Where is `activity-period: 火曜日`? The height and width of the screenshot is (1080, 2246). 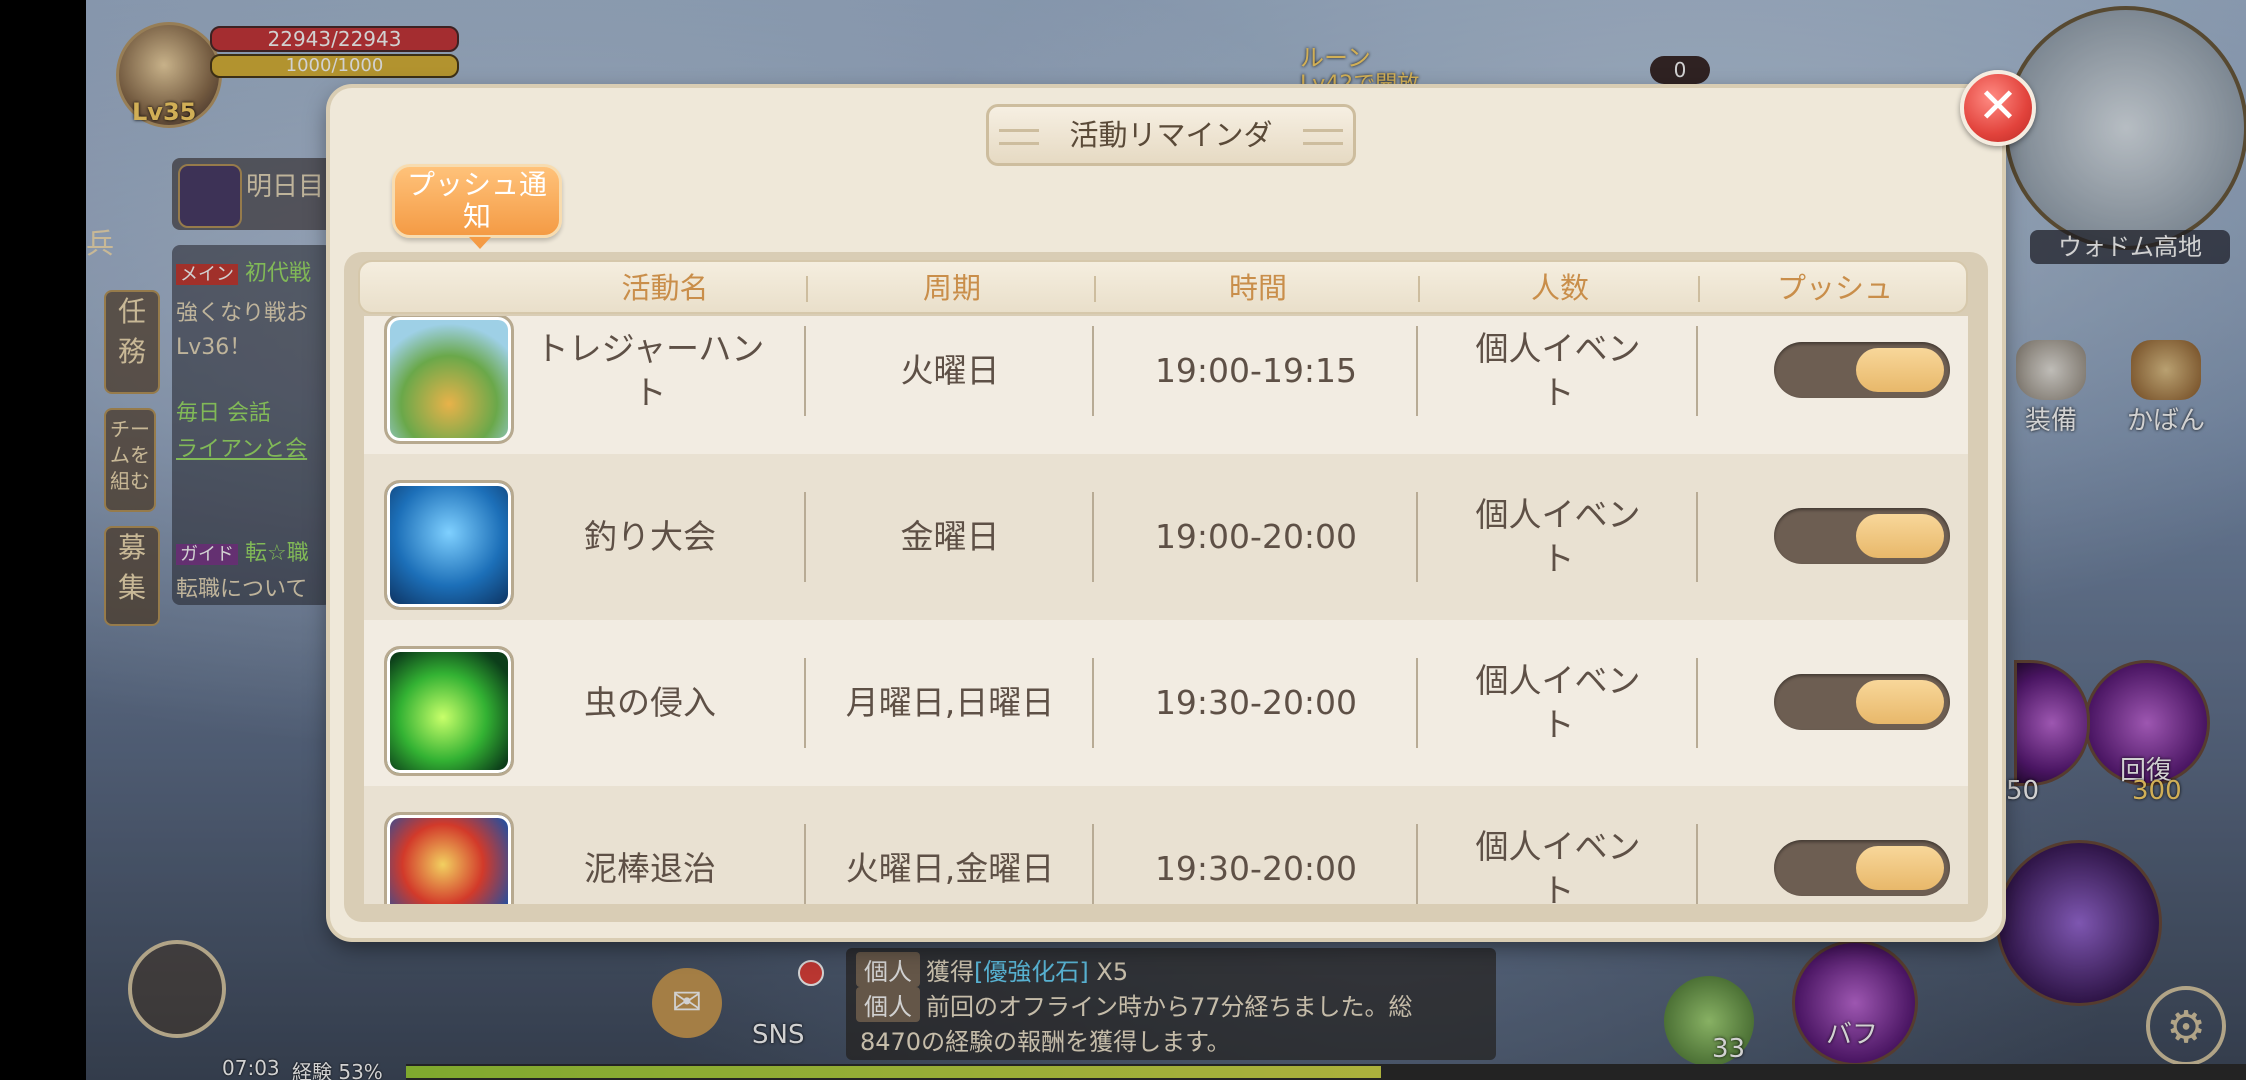
activity-period: 火曜日 is located at coordinates (950, 370).